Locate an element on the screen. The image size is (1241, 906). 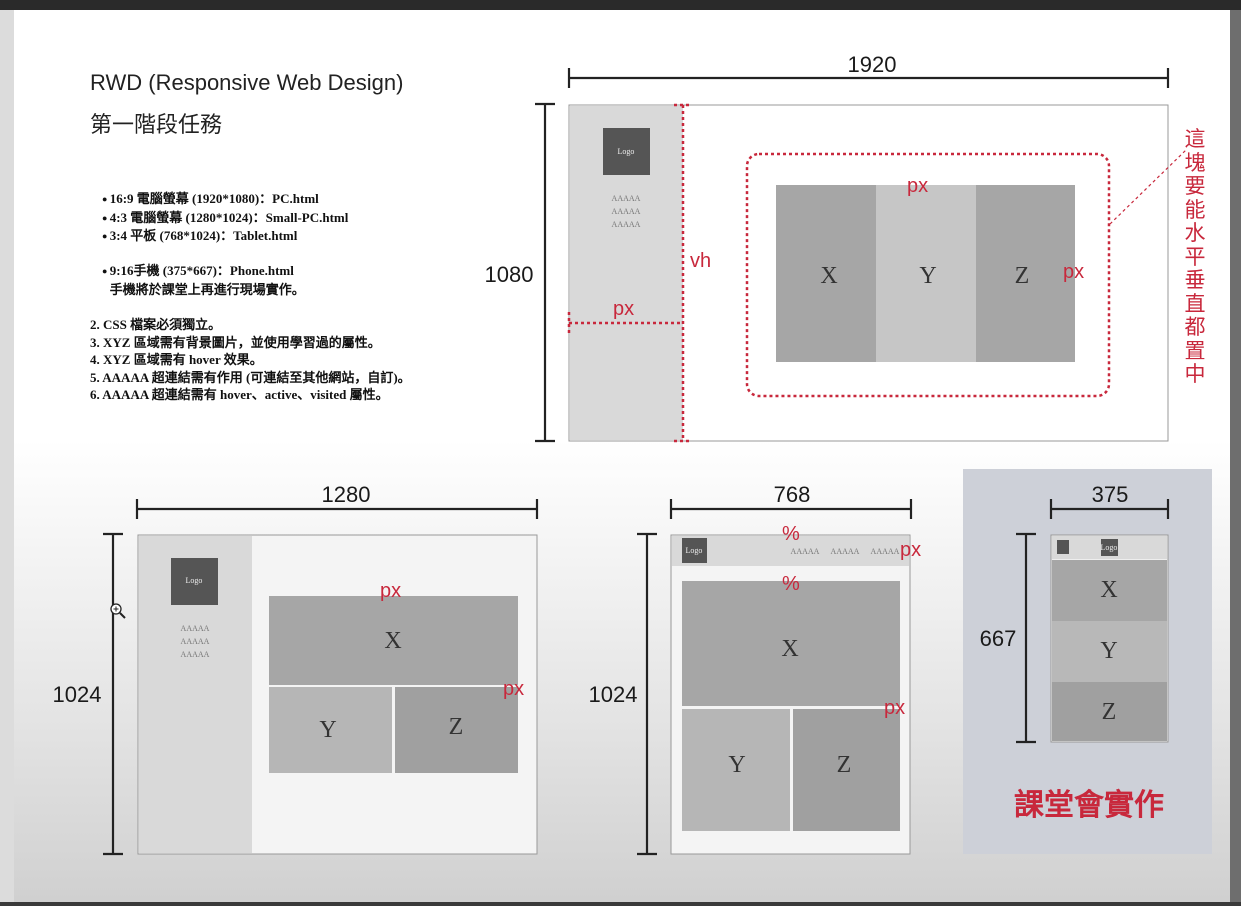
spc-px-top-label: px is located at coordinates (390, 591).